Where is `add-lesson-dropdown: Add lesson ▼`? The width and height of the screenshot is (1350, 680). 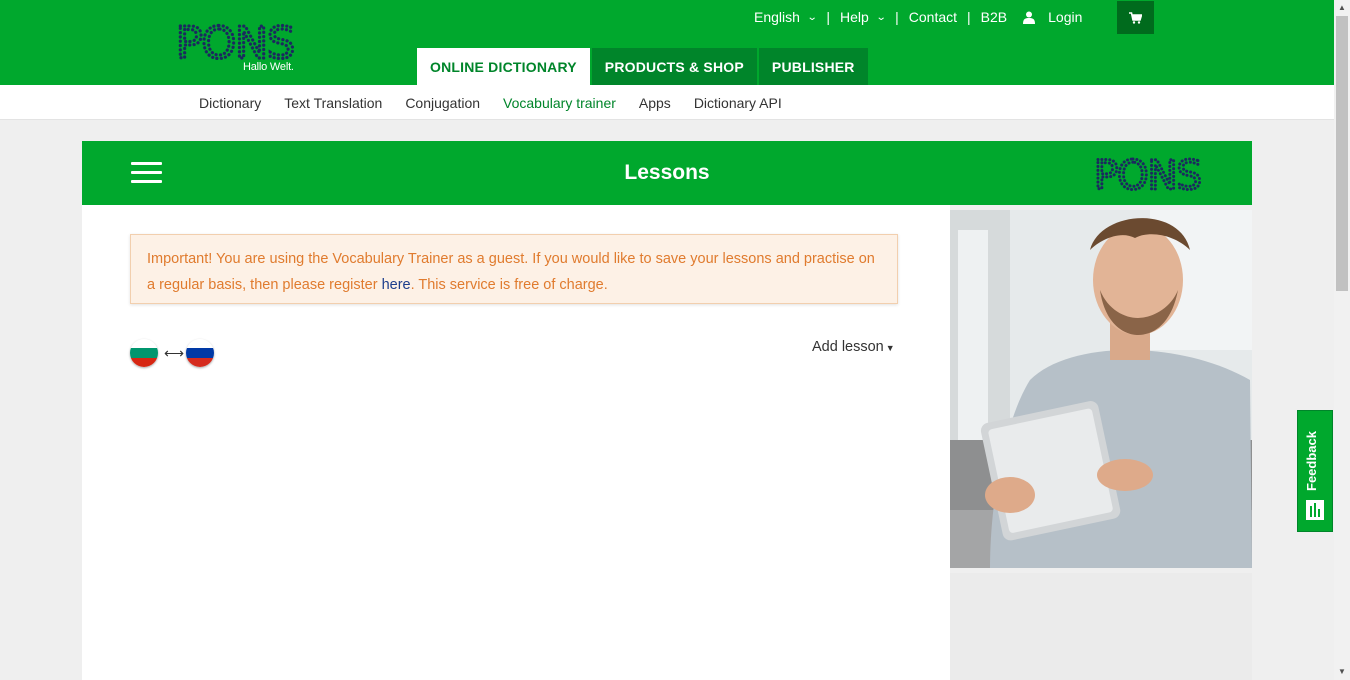
add-lesson-dropdown: Add lesson ▼ is located at coordinates (853, 347).